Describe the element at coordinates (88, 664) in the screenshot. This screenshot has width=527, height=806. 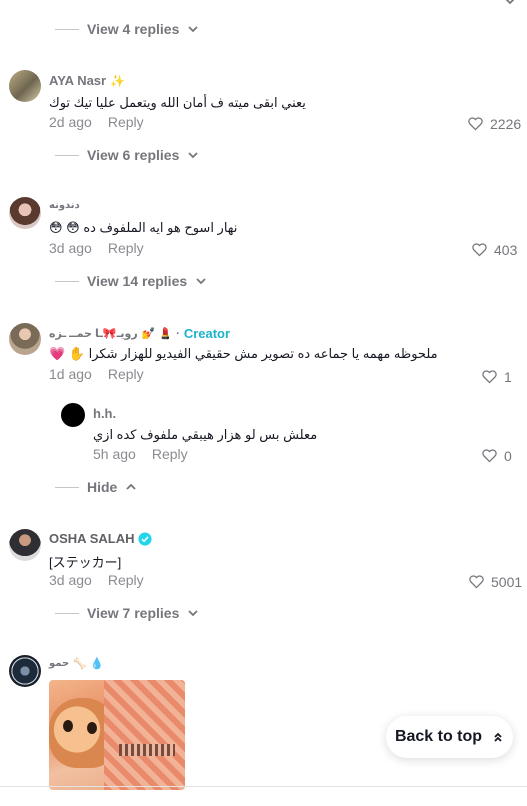
I see `bone-drop-emoji-icon: 🦴 💧` at that location.